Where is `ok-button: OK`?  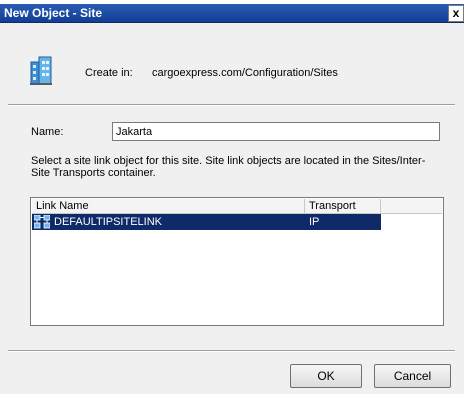
ok-button: OK is located at coordinates (326, 376).